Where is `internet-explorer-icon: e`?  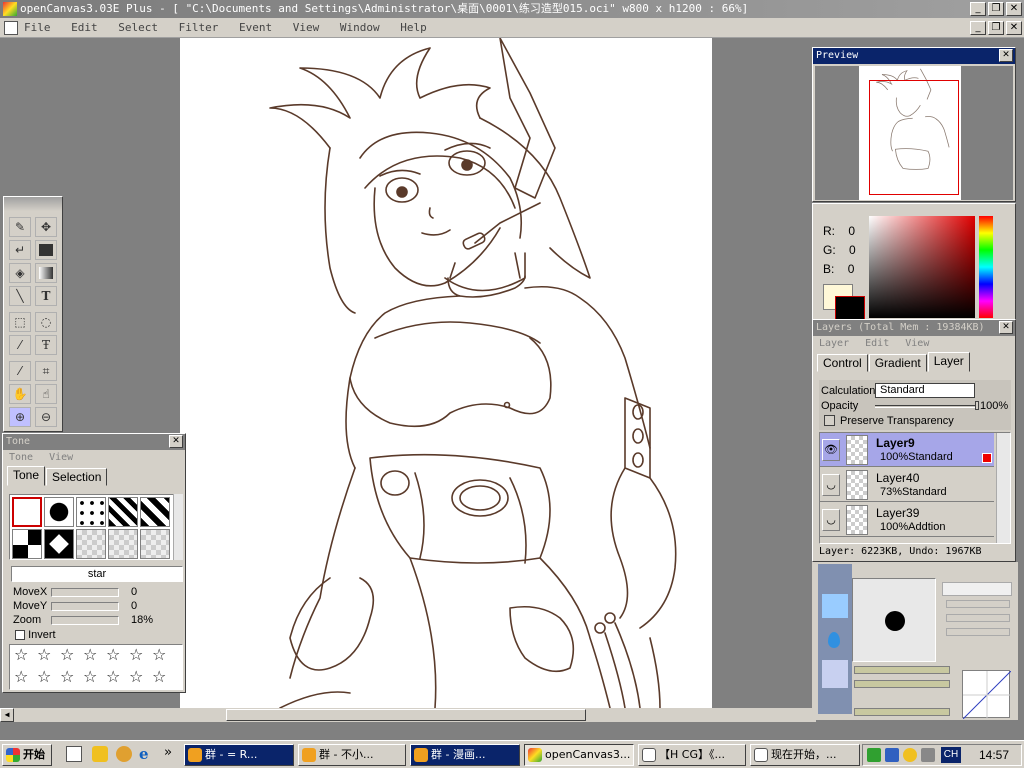
internet-explorer-icon: e is located at coordinates (147, 754).